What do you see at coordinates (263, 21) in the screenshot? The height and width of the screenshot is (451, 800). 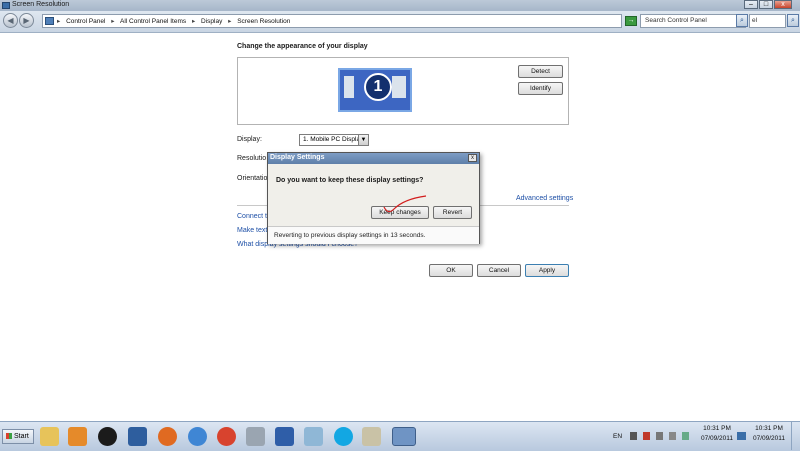 I see `breadcrumb-screen-resolution: Screen Resolution` at bounding box center [263, 21].